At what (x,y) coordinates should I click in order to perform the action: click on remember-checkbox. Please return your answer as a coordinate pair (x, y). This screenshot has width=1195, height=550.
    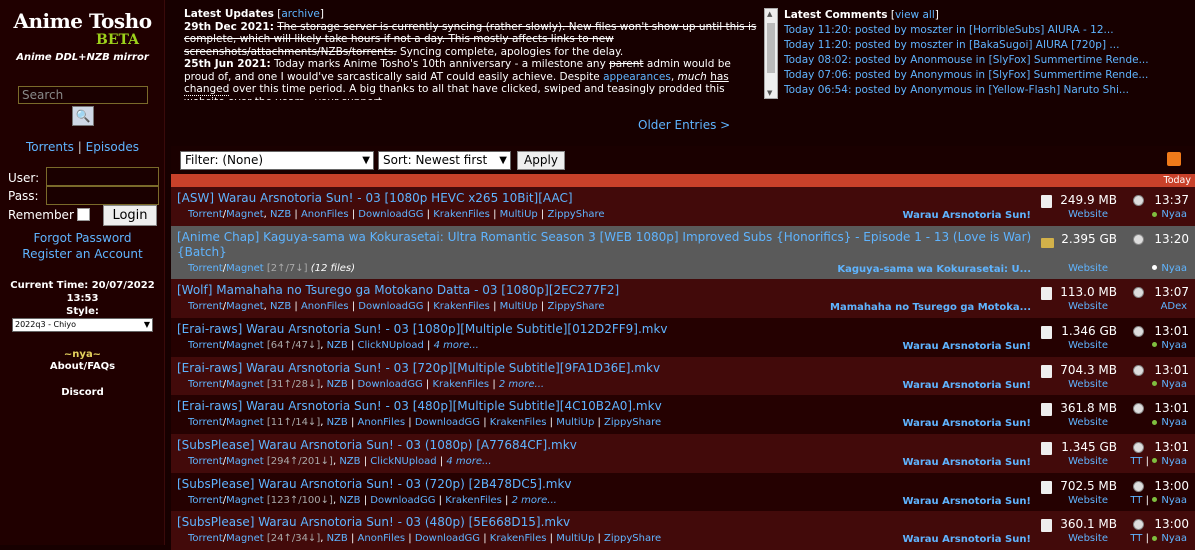
    Looking at the image, I should click on (83, 214).